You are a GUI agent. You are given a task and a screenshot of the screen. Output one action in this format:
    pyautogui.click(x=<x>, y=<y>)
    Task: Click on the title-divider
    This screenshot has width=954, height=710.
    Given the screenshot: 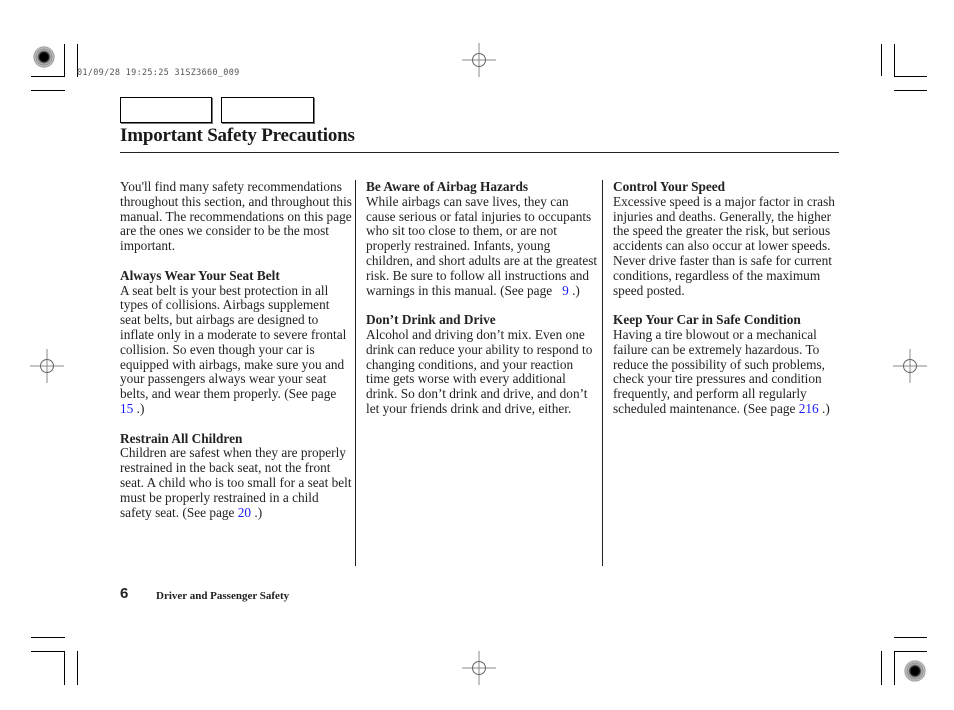 What is the action you would take?
    pyautogui.click(x=479, y=152)
    